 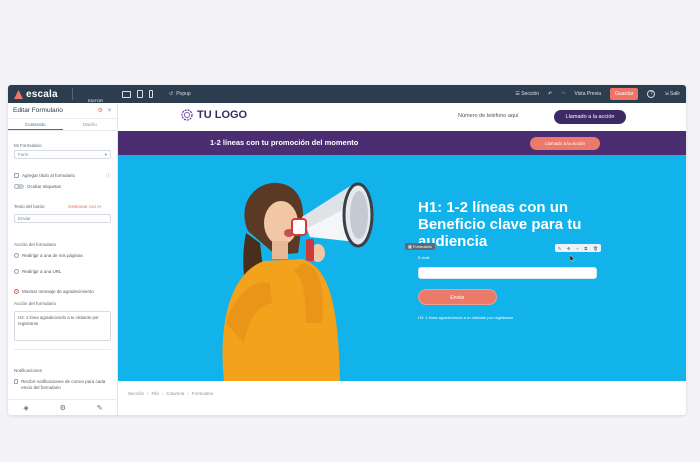 I want to click on redirect-page-label: Redirigir a una de mis páginas, so click(x=52, y=255).